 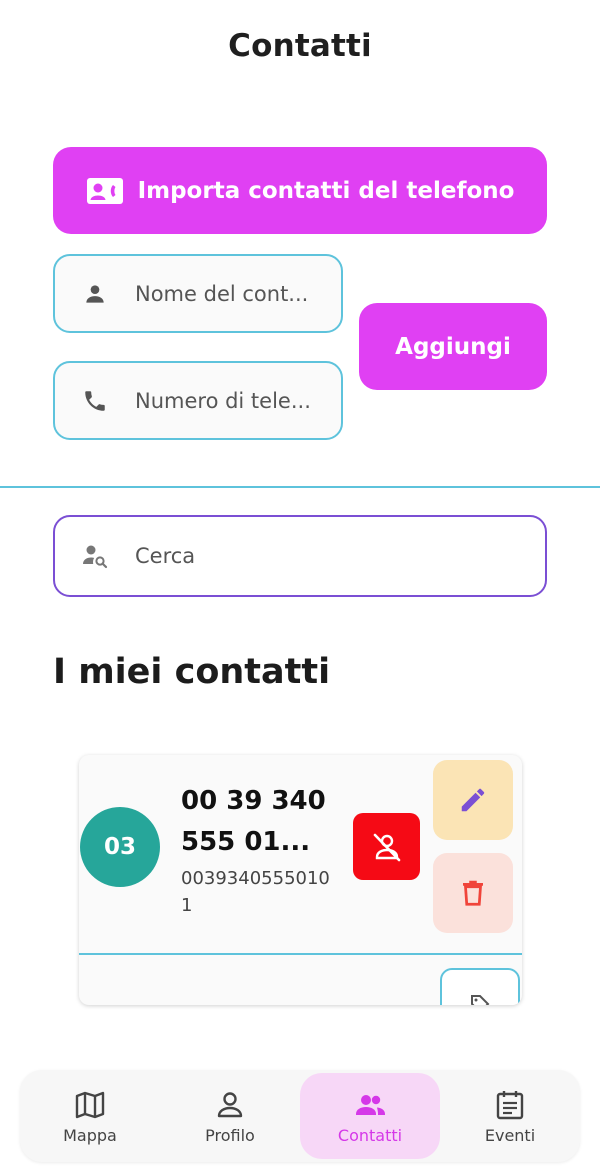 I want to click on bottom-navigation: Mappa Profilo Contatti Eventi, so click(x=300, y=1116).